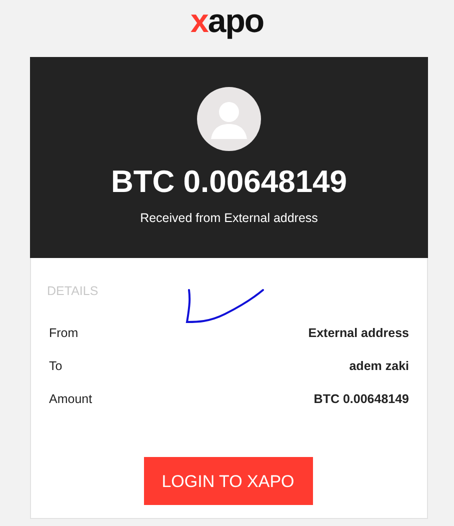 This screenshot has height=526, width=454. I want to click on detail-label: To, so click(55, 366).